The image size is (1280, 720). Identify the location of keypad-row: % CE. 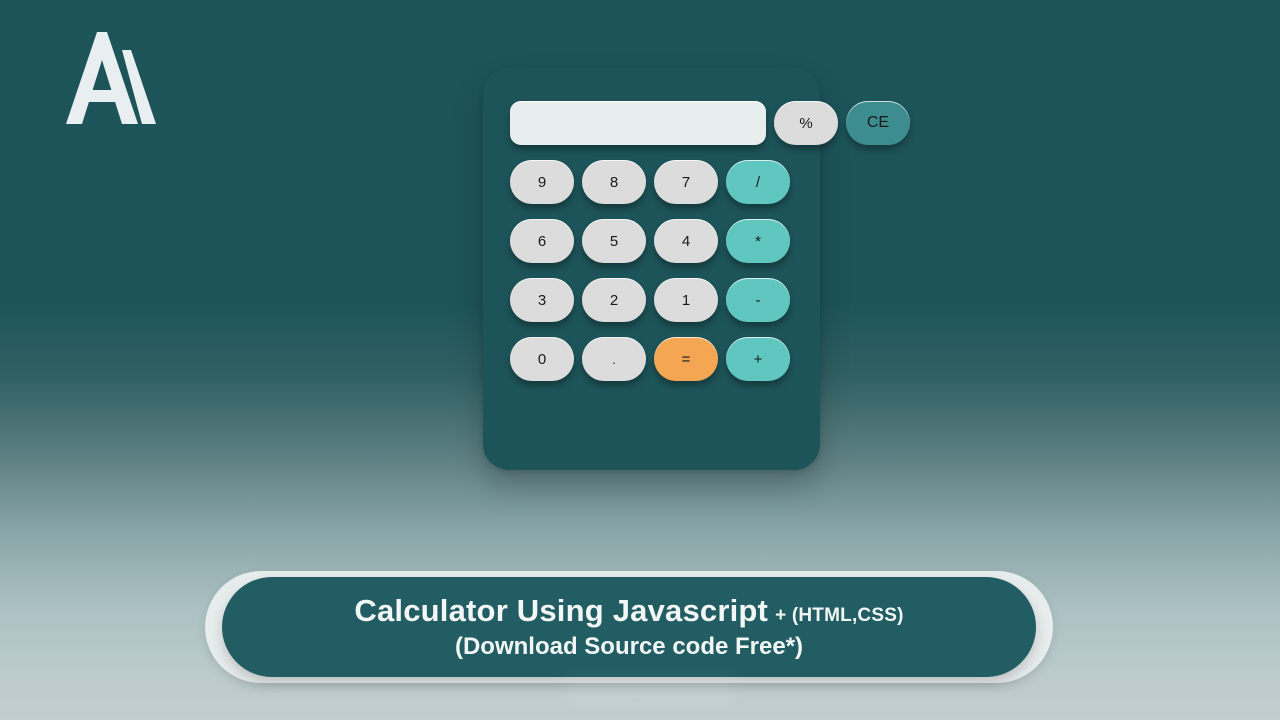
(710, 123).